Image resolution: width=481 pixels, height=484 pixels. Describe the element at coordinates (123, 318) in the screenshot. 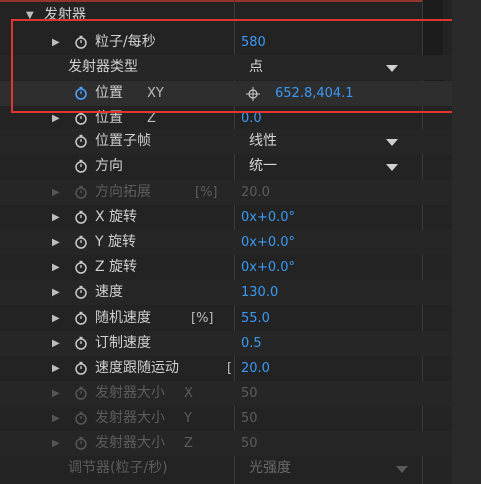

I see `prop-label: 随机速度` at that location.